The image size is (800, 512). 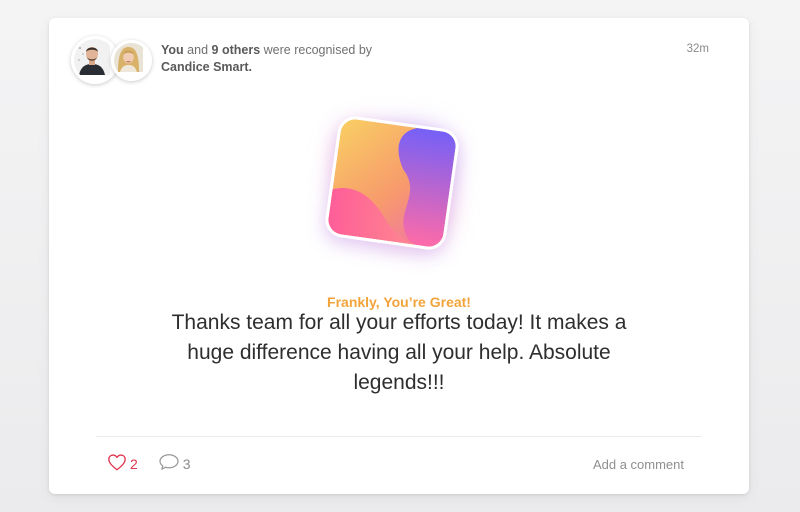 What do you see at coordinates (318, 50) in the screenshot?
I see `headline-verb: were recognised by` at bounding box center [318, 50].